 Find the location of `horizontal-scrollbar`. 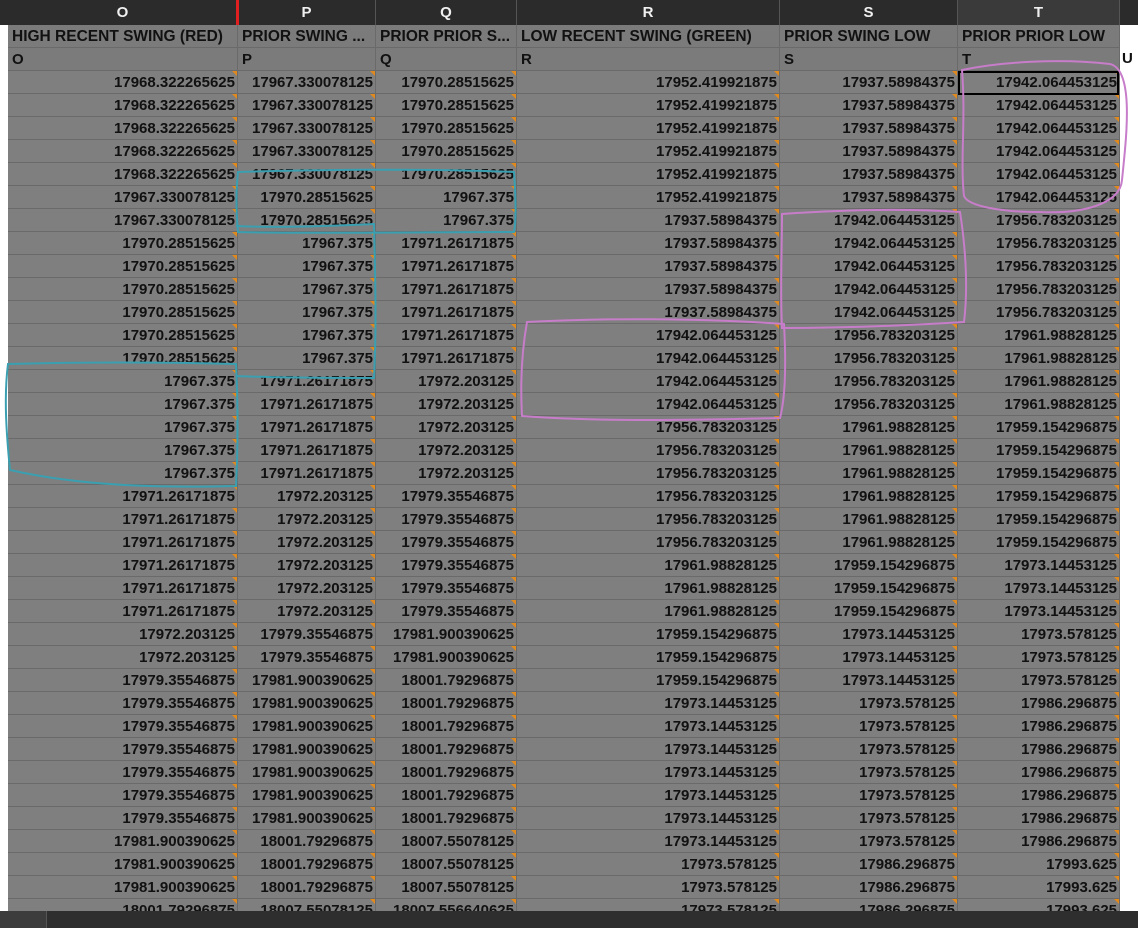

horizontal-scrollbar is located at coordinates (569, 919).